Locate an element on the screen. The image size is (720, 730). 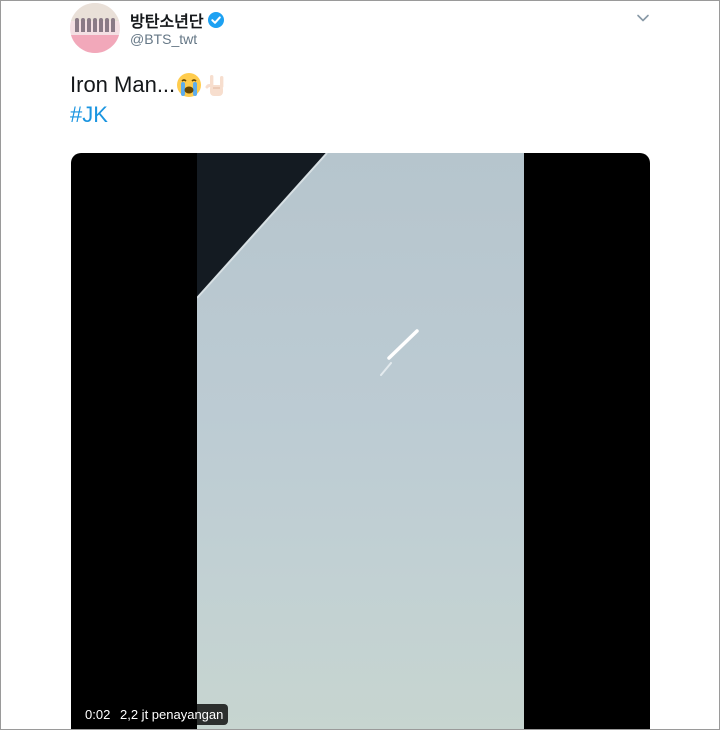
author-name-row: 방탄소년단 is located at coordinates (177, 20).